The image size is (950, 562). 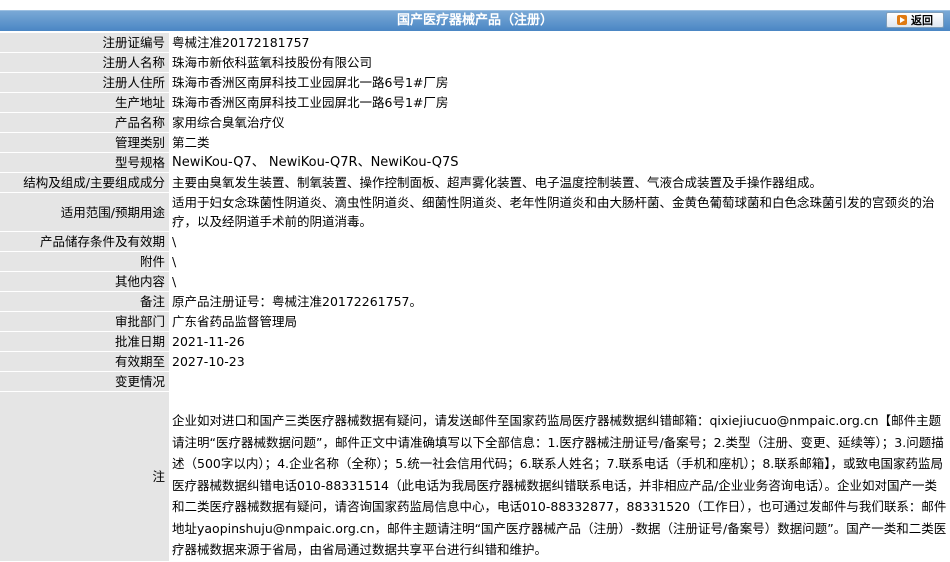 I want to click on table-row: 其他内容 \, so click(x=475, y=281).